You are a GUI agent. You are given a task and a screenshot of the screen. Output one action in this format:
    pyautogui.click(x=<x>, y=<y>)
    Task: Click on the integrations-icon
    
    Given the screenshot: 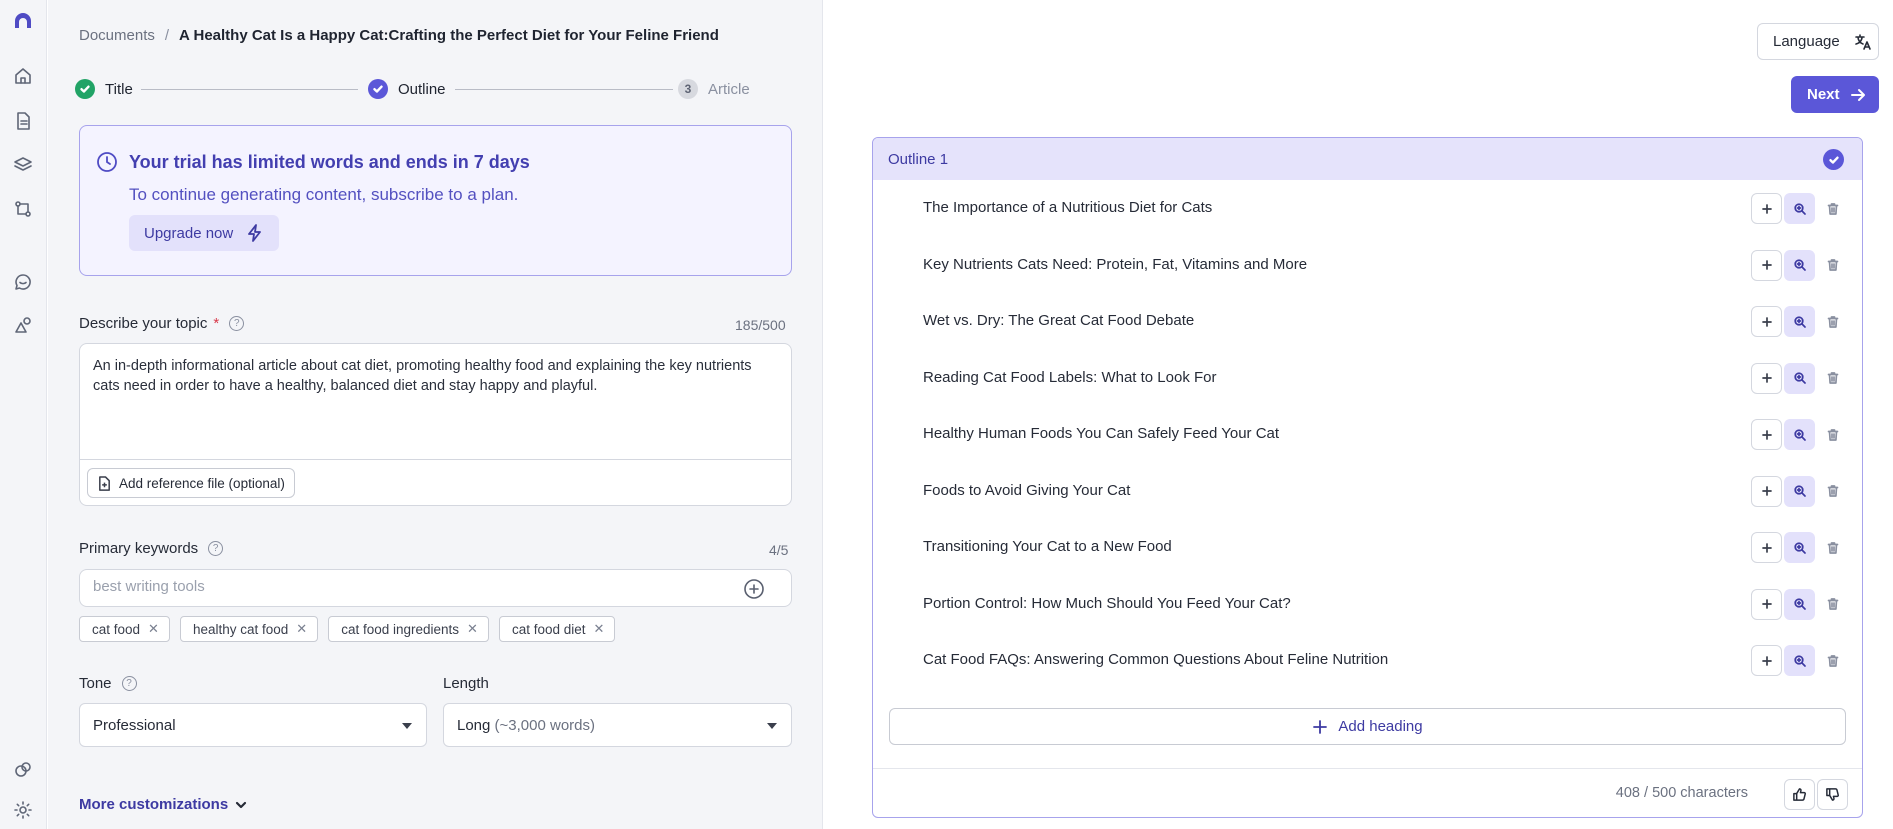 What is the action you would take?
    pyautogui.click(x=23, y=770)
    